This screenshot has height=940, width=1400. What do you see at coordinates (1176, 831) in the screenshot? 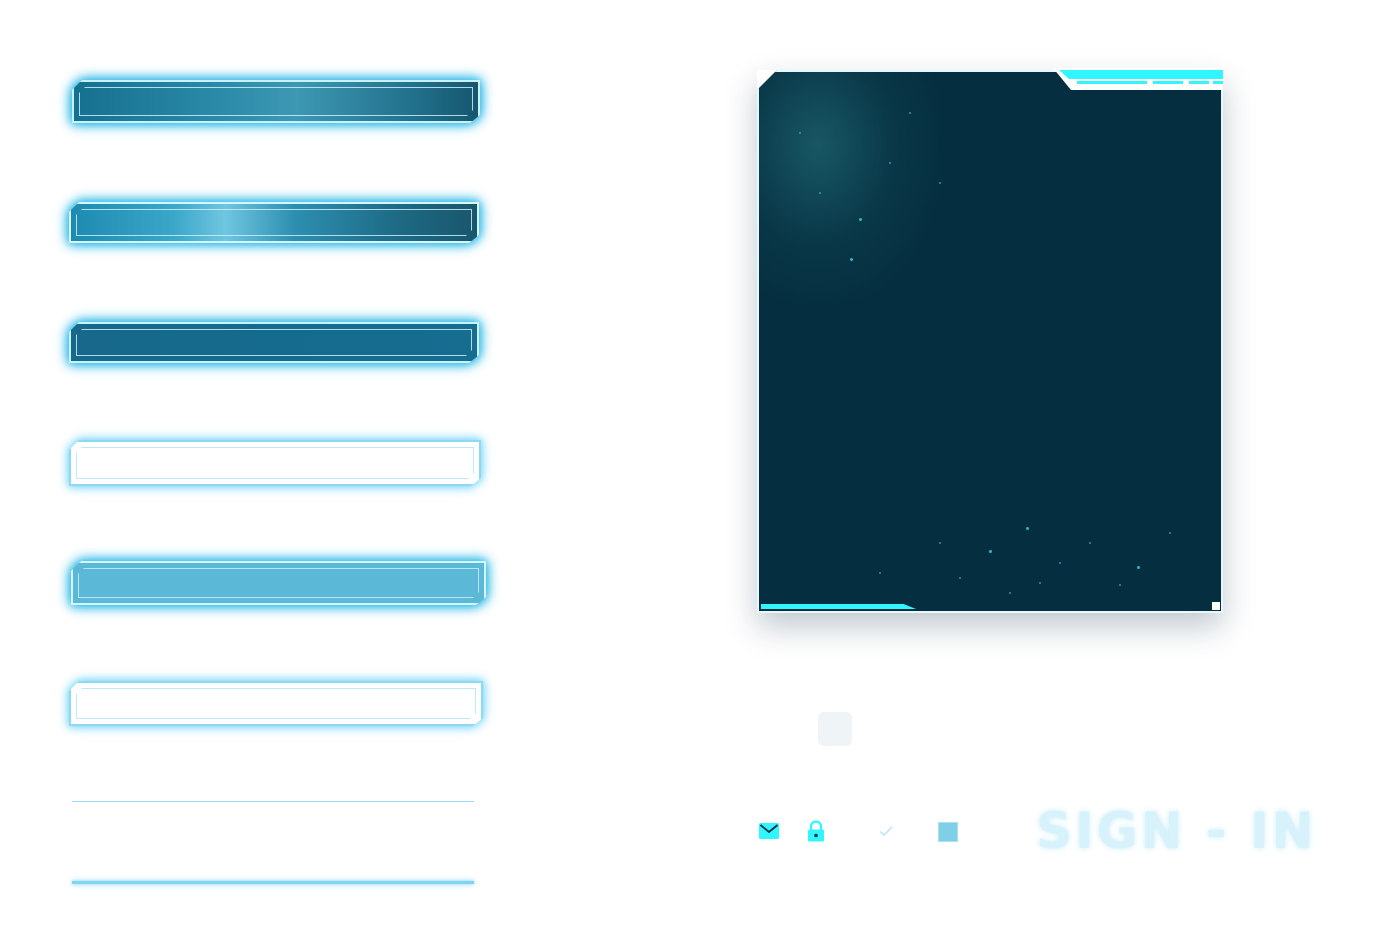
I see `sign-in-title: SIGN - IN` at bounding box center [1176, 831].